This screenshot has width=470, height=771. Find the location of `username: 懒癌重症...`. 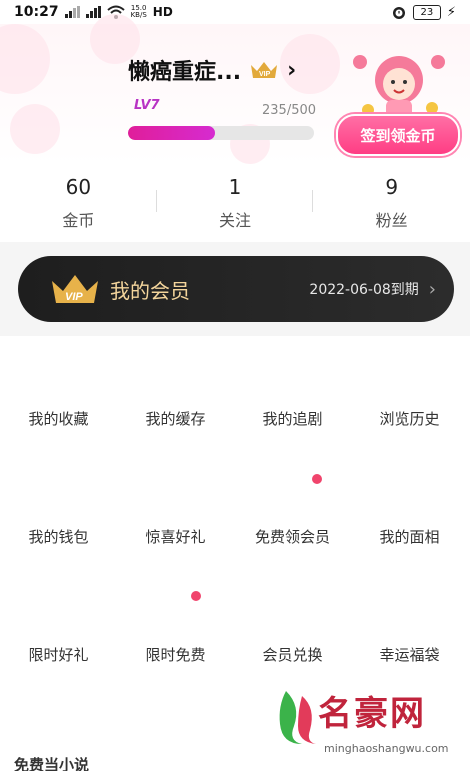

username: 懒癌重症... is located at coordinates (185, 72).